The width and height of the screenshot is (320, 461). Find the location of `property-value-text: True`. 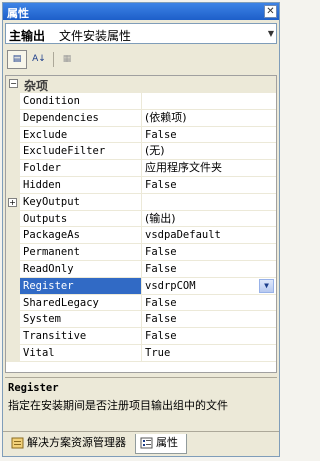

property-value-text: True is located at coordinates (158, 352).